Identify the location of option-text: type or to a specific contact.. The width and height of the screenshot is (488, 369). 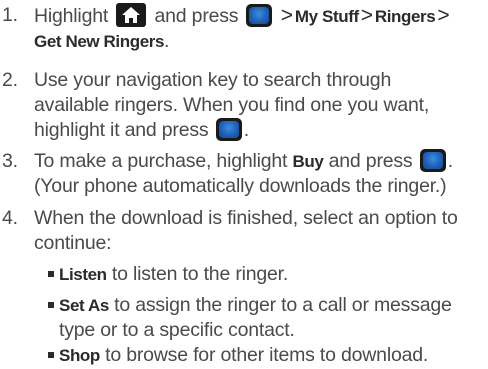
(177, 330).